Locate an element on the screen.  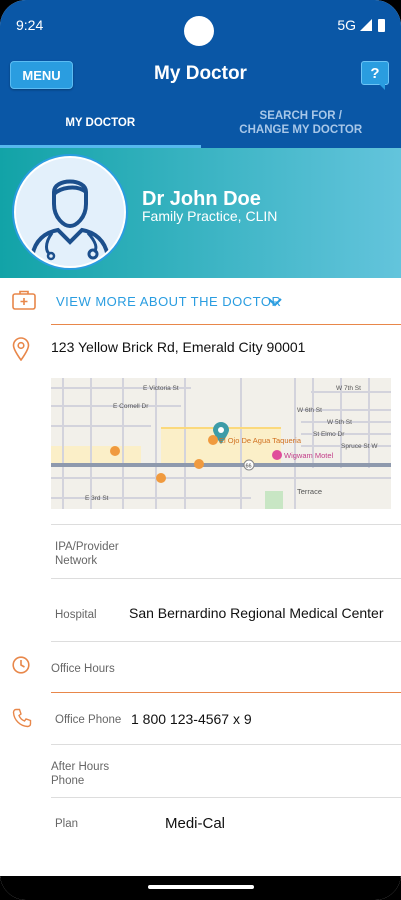
doctor-avatar-icon is located at coordinates (70, 212).